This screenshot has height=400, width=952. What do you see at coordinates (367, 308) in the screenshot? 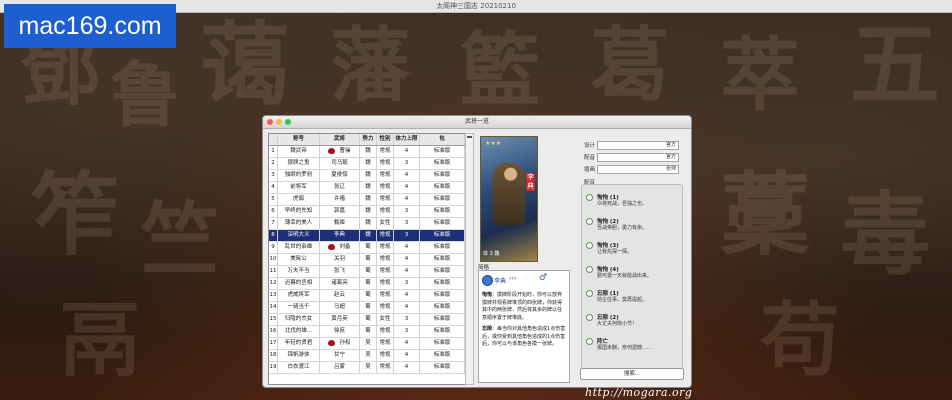
I see `table-row: 14 一骑当千 马超蜀常规 4 标准版` at bounding box center [367, 308].